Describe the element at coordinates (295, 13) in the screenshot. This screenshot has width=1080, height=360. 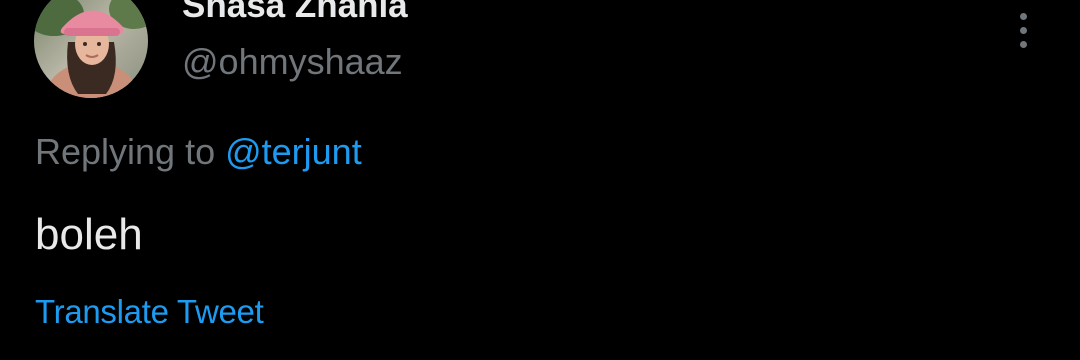
I see `display-name: Shasa Zhania` at that location.